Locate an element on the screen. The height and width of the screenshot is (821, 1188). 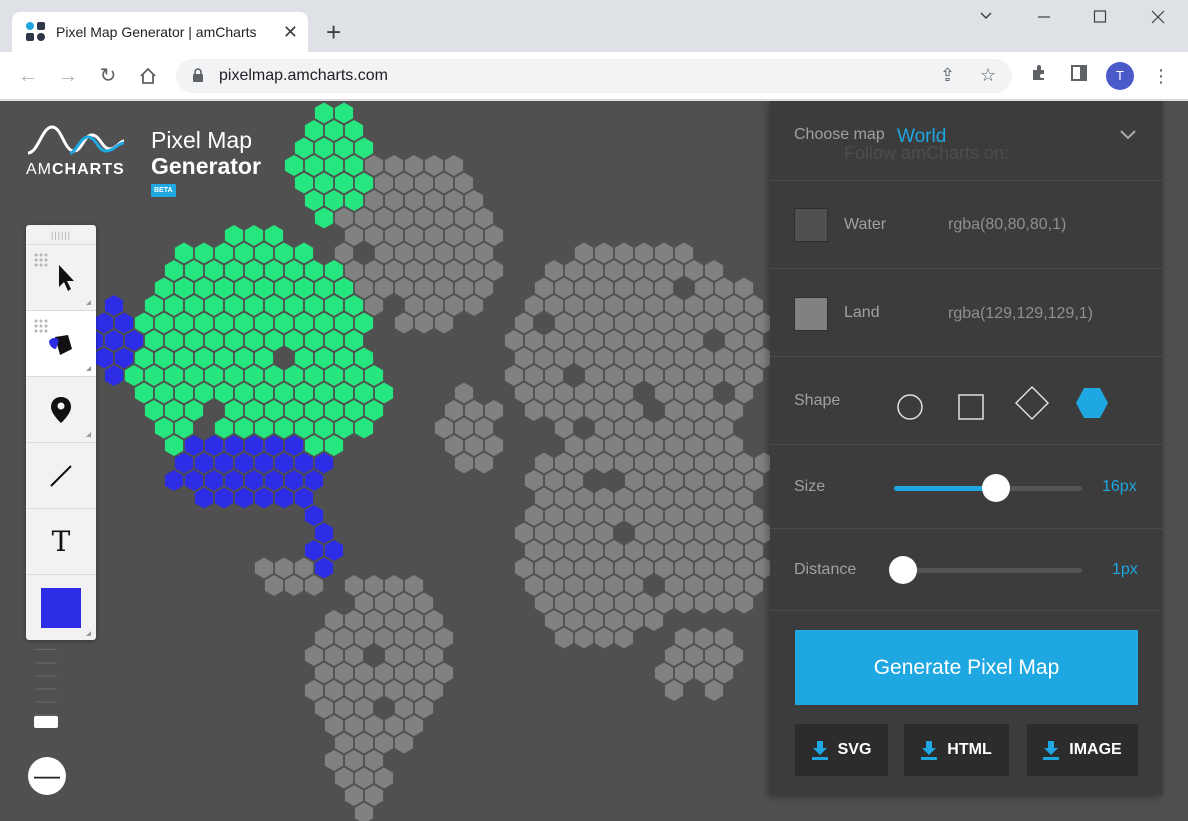
download-image-button: IMAGE is located at coordinates (1082, 750).